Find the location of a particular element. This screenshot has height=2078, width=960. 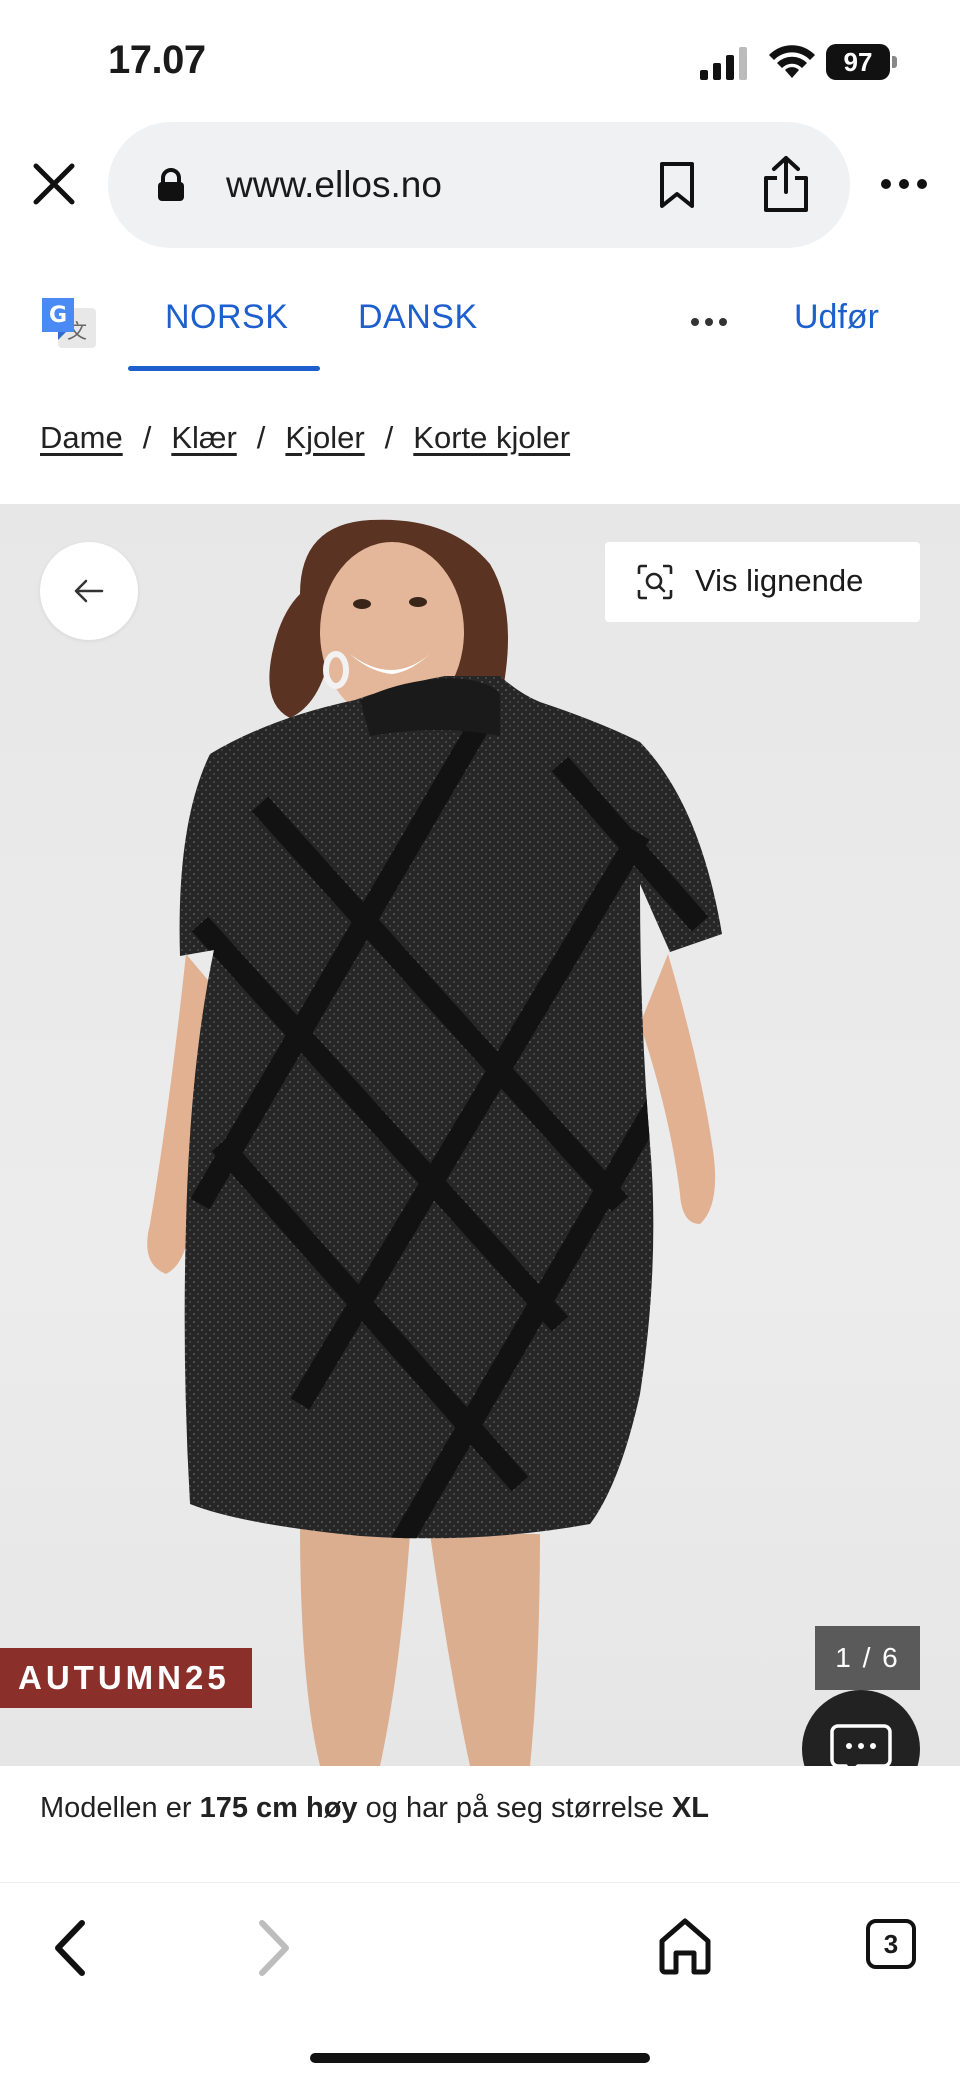

translate-more-icon is located at coordinates (709, 322).